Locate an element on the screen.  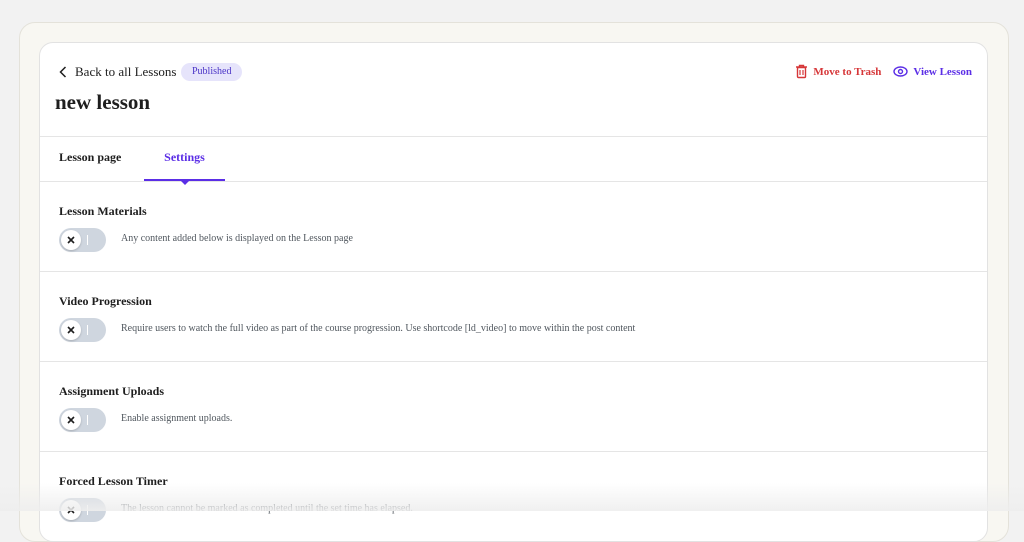
section-title: Lesson Materials is located at coordinates (103, 211).